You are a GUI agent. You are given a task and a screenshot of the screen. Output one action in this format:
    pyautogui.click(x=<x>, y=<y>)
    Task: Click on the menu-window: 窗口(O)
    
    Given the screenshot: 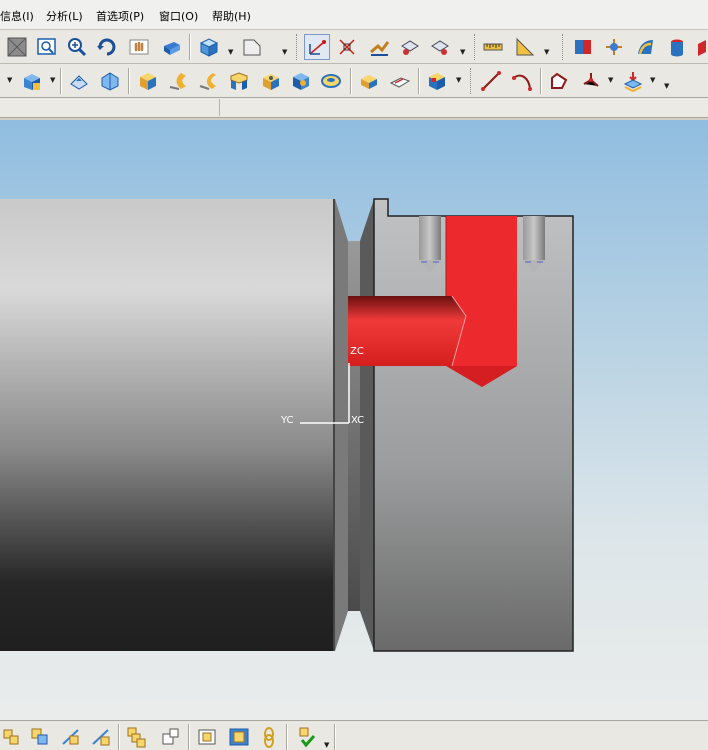 What is the action you would take?
    pyautogui.click(x=178, y=16)
    